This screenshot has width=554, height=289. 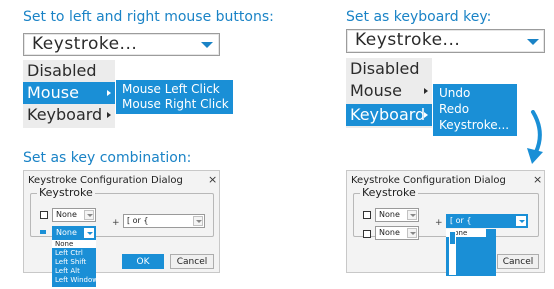 I want to click on curved-arrow-icon, so click(x=535, y=137).